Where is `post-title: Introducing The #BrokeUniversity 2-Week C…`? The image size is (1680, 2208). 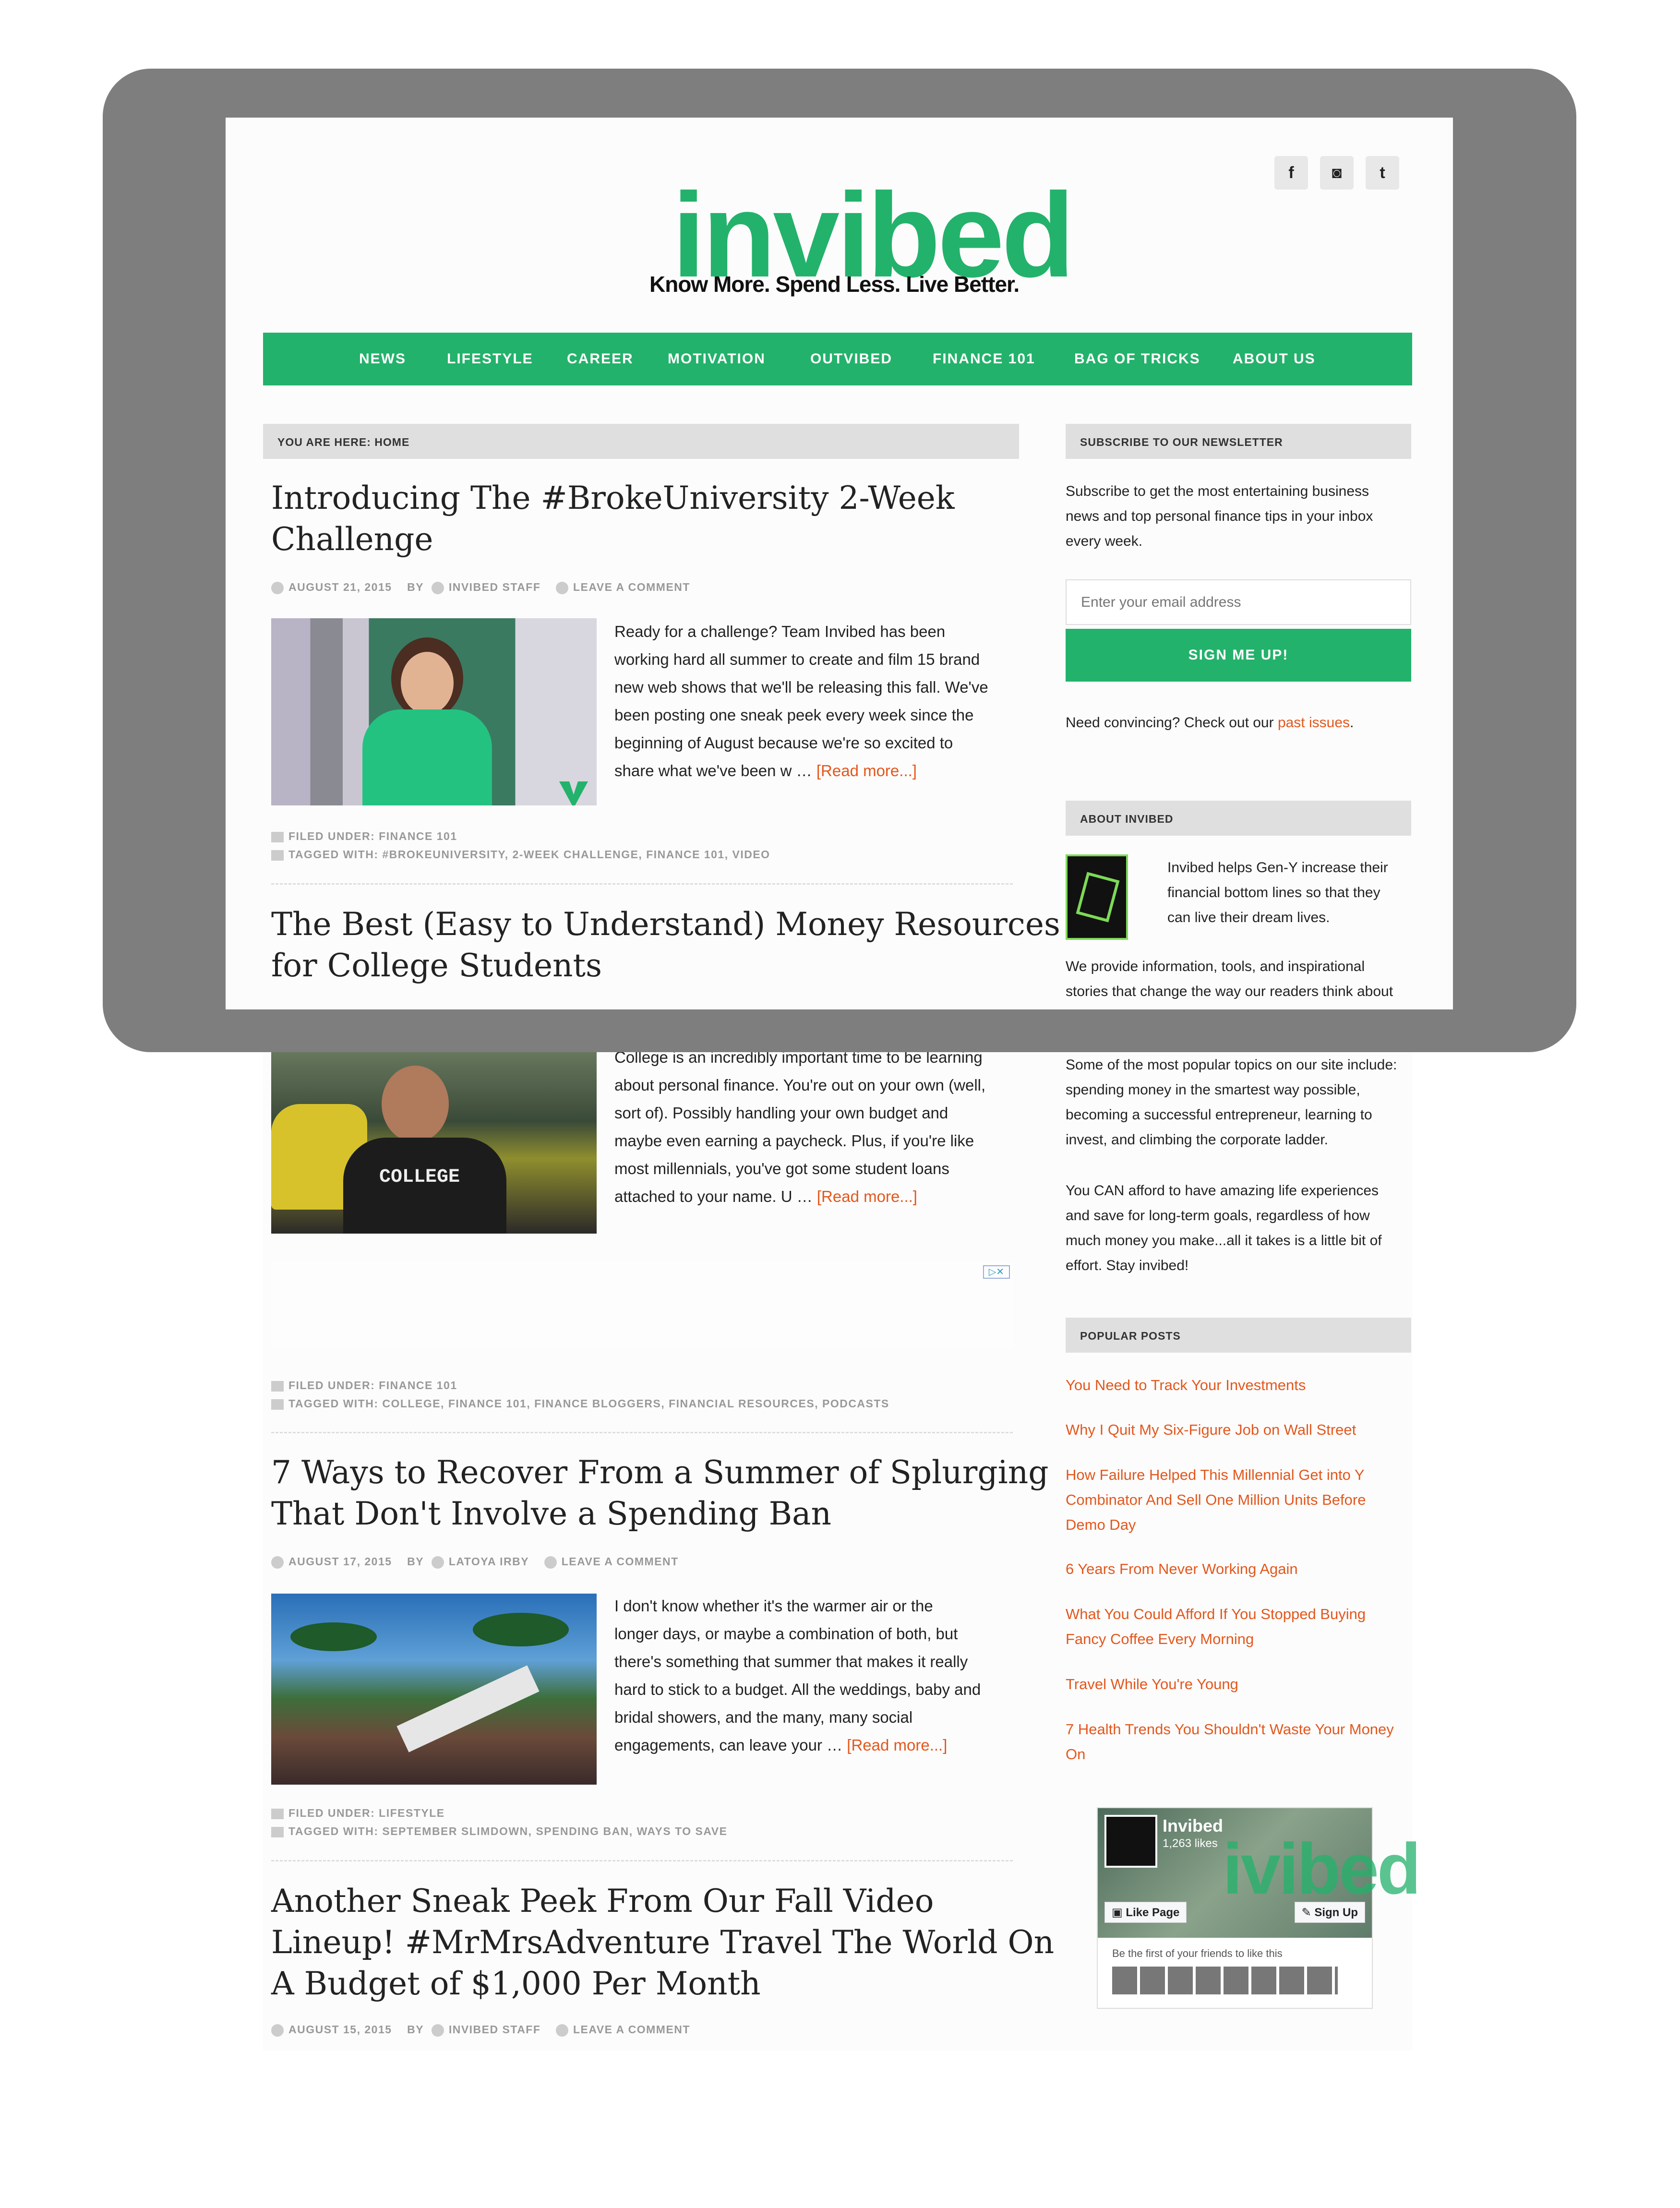
post-title: Introducing The #BrokeUniversity 2-Week C… is located at coordinates (613, 519).